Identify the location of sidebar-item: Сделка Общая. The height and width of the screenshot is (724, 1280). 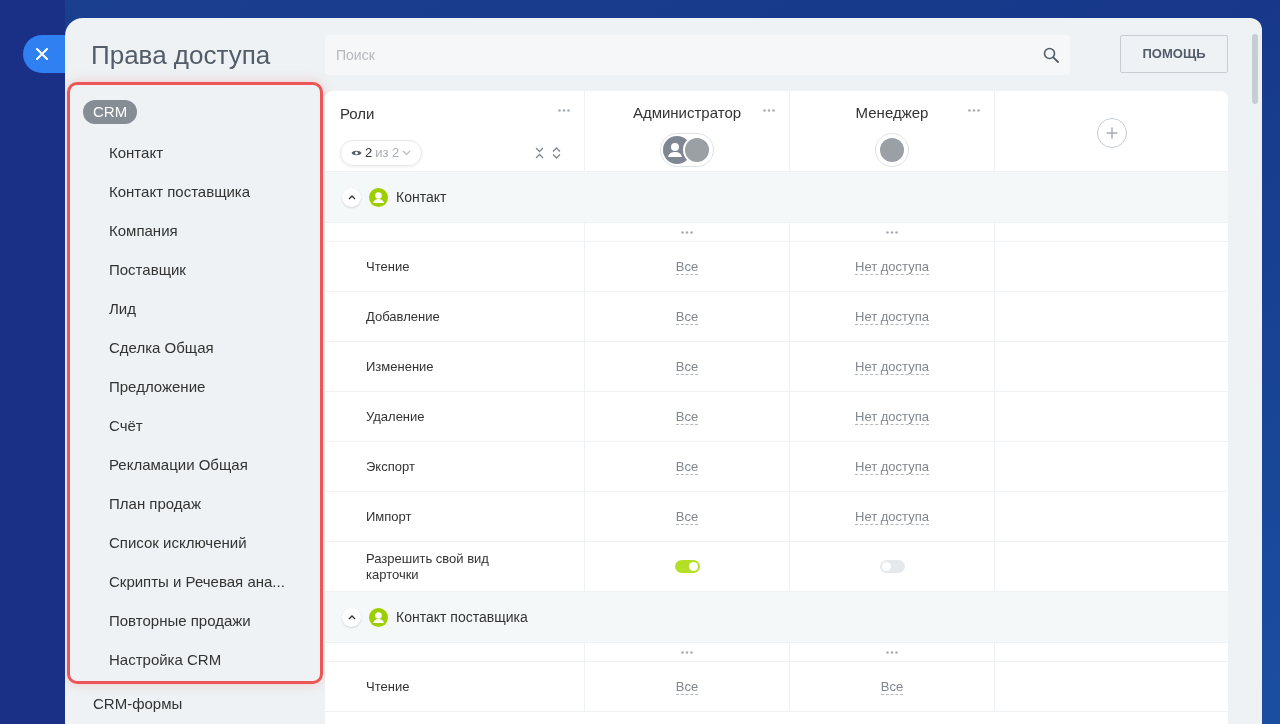
(161, 348).